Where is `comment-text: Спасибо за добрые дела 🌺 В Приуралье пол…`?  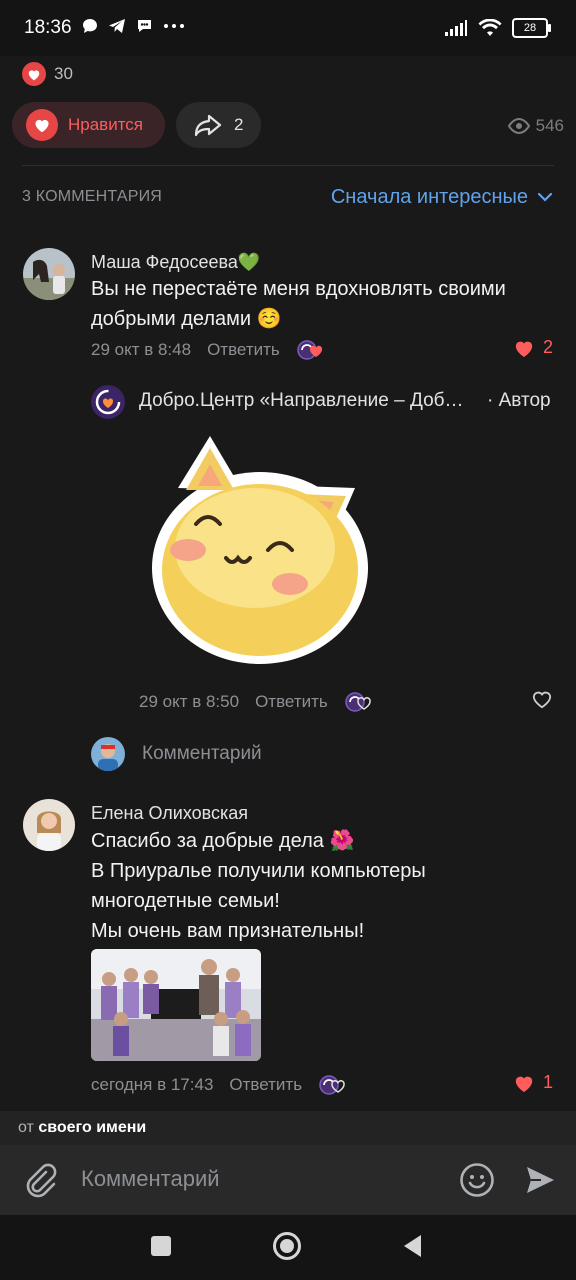
comment-text: Спасибо за добрые дела 🌺 В Приуралье пол… is located at coordinates (258, 886).